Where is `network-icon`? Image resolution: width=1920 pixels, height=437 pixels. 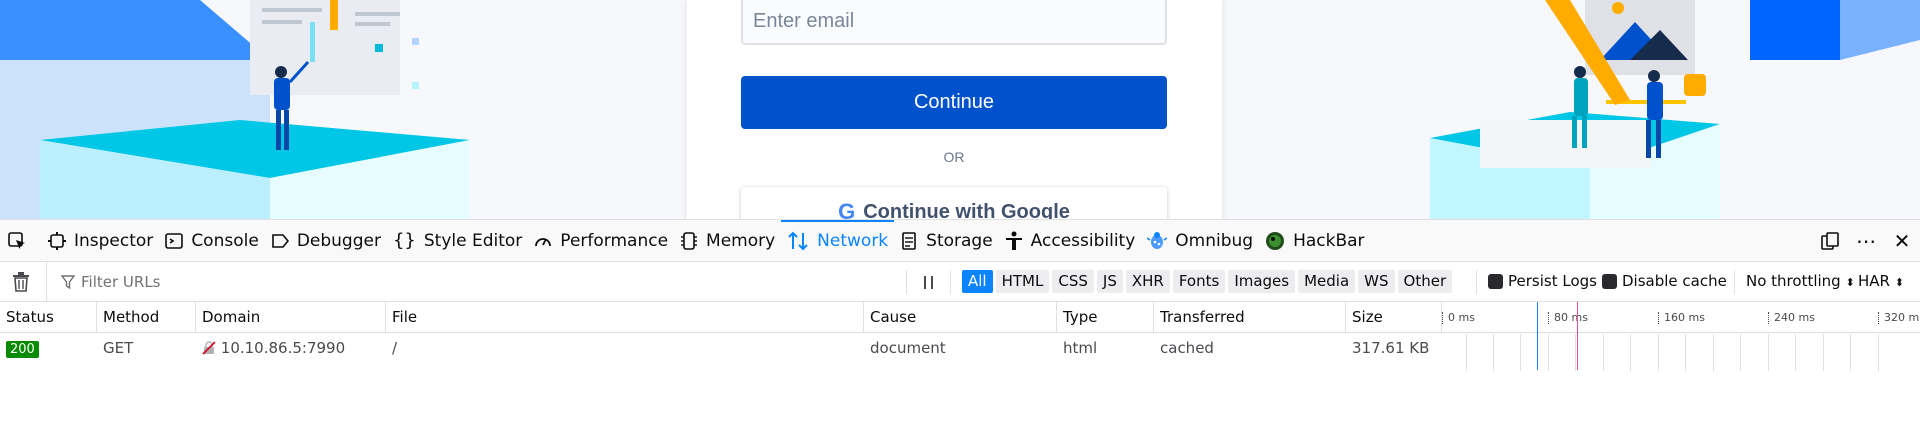 network-icon is located at coordinates (798, 240).